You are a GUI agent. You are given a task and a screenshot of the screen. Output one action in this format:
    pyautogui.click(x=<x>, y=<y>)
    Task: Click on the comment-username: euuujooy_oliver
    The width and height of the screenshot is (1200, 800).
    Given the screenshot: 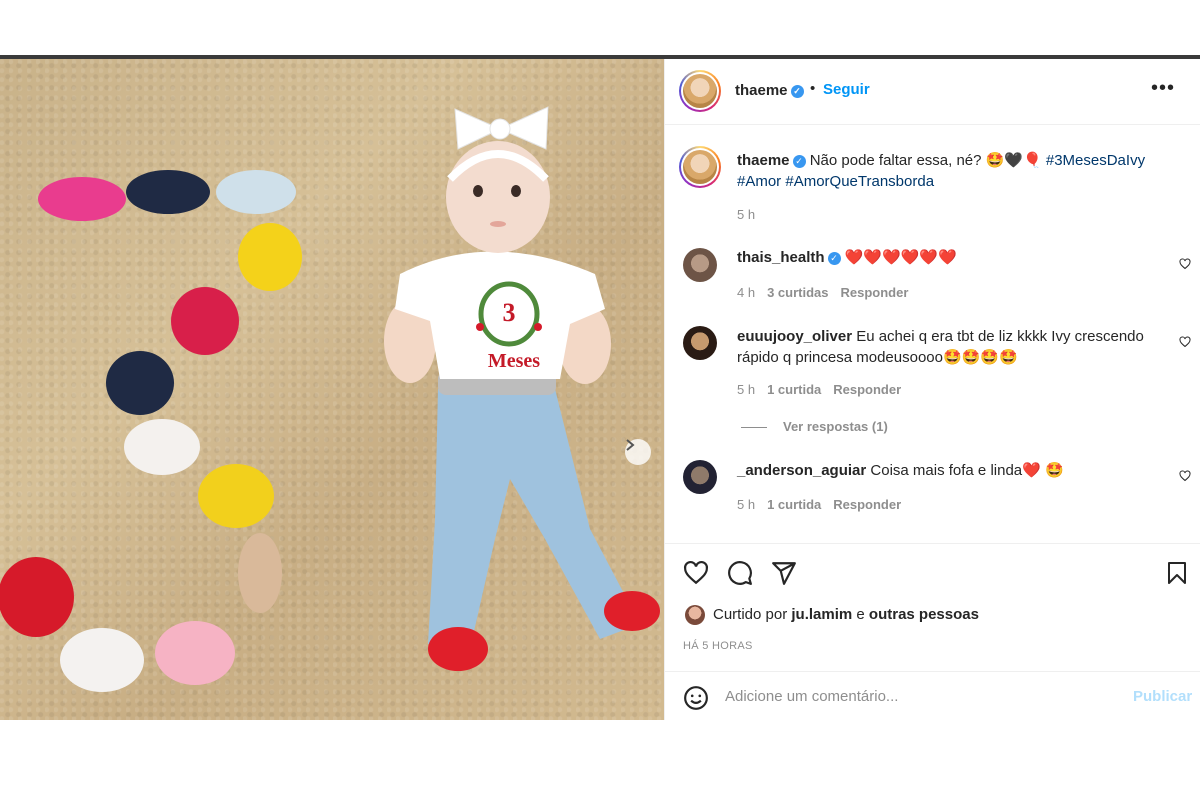 What is the action you would take?
    pyautogui.click(x=794, y=336)
    